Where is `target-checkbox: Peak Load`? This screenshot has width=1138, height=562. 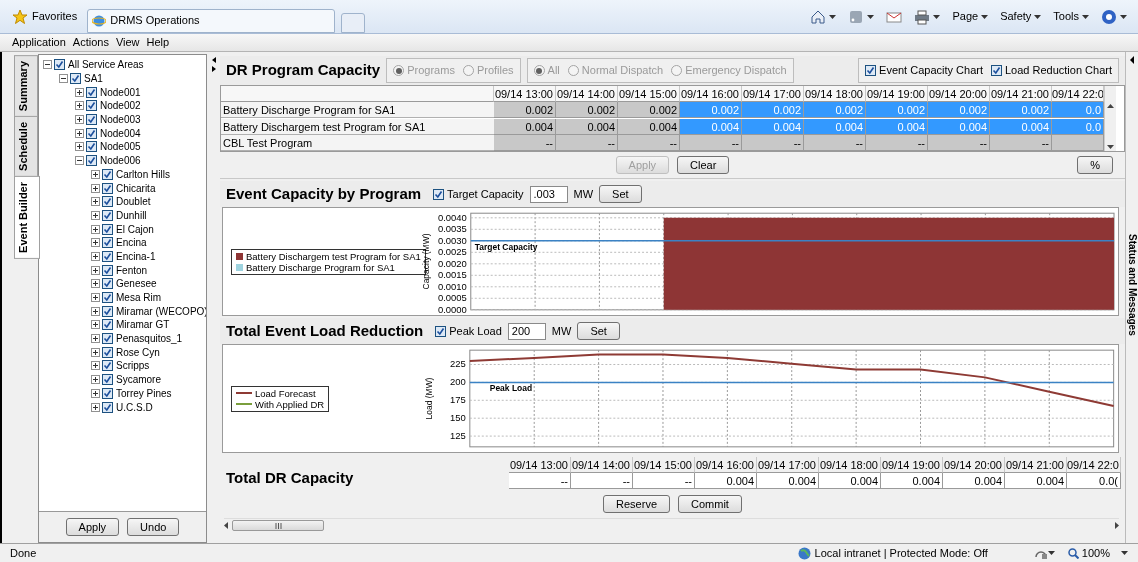 target-checkbox: Peak Load is located at coordinates (468, 331).